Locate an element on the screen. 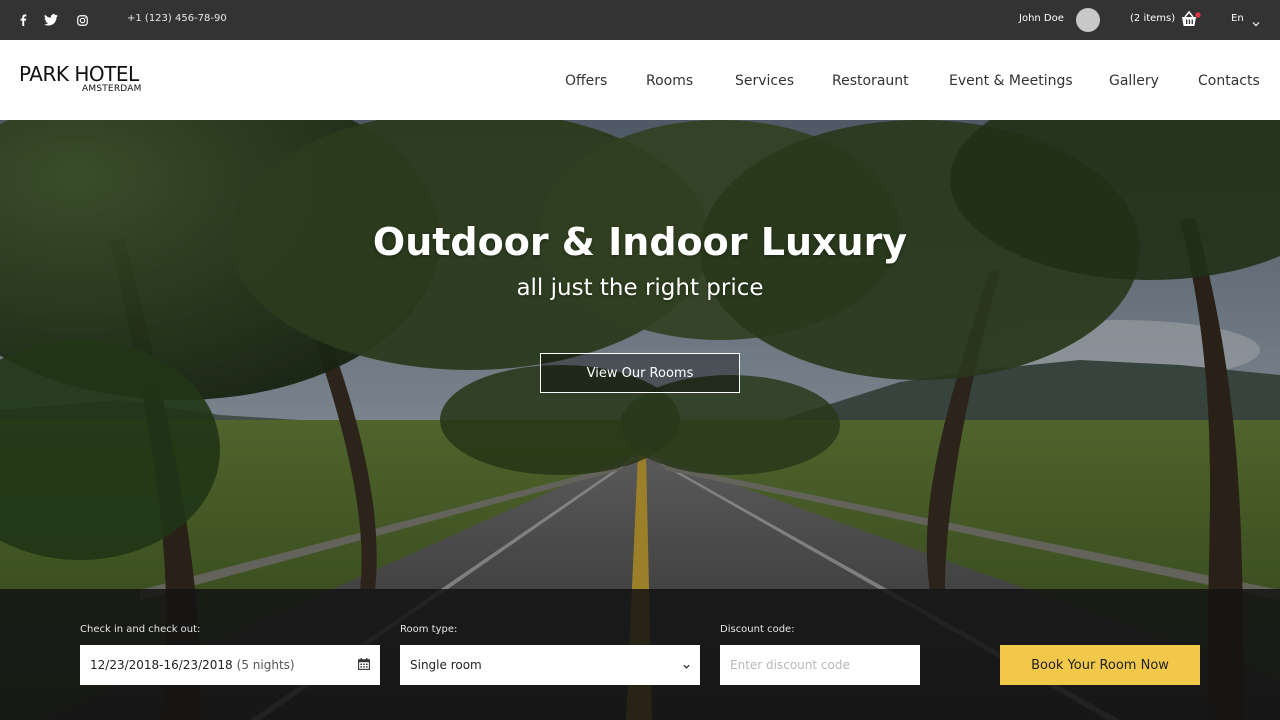  nav-gallery: Gallery is located at coordinates (1134, 81).